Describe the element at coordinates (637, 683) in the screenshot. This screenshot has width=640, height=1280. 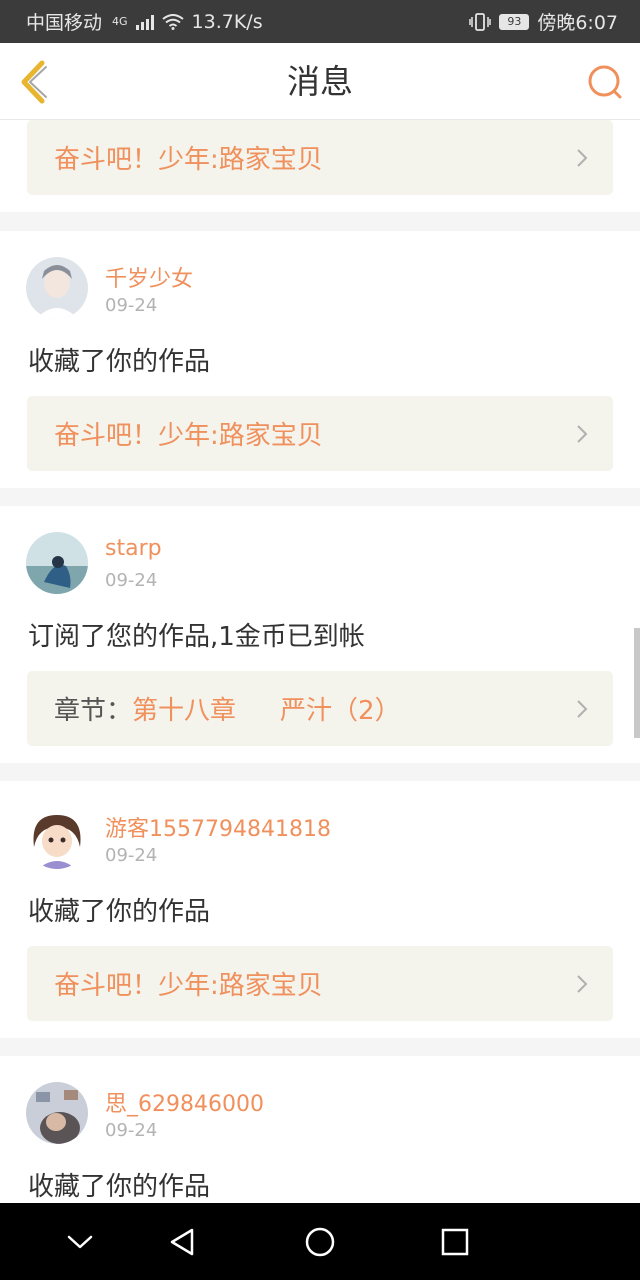
I see `scrollbar` at that location.